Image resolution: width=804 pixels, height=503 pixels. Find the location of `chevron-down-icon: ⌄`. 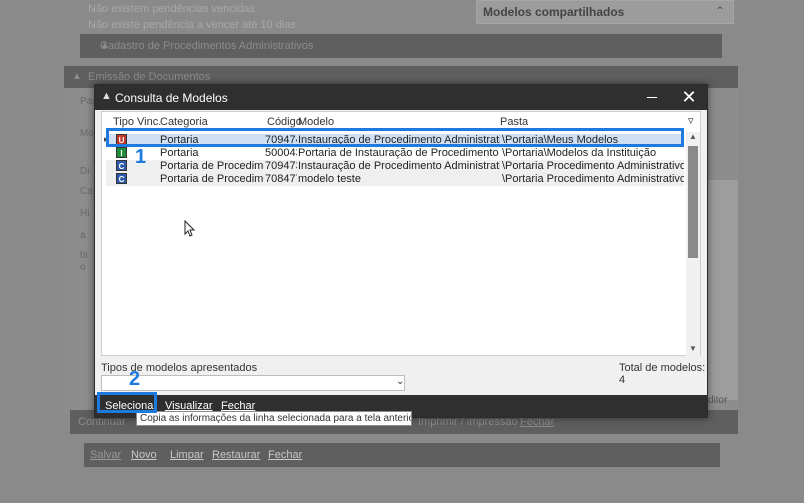

chevron-down-icon: ⌄ is located at coordinates (400, 381).